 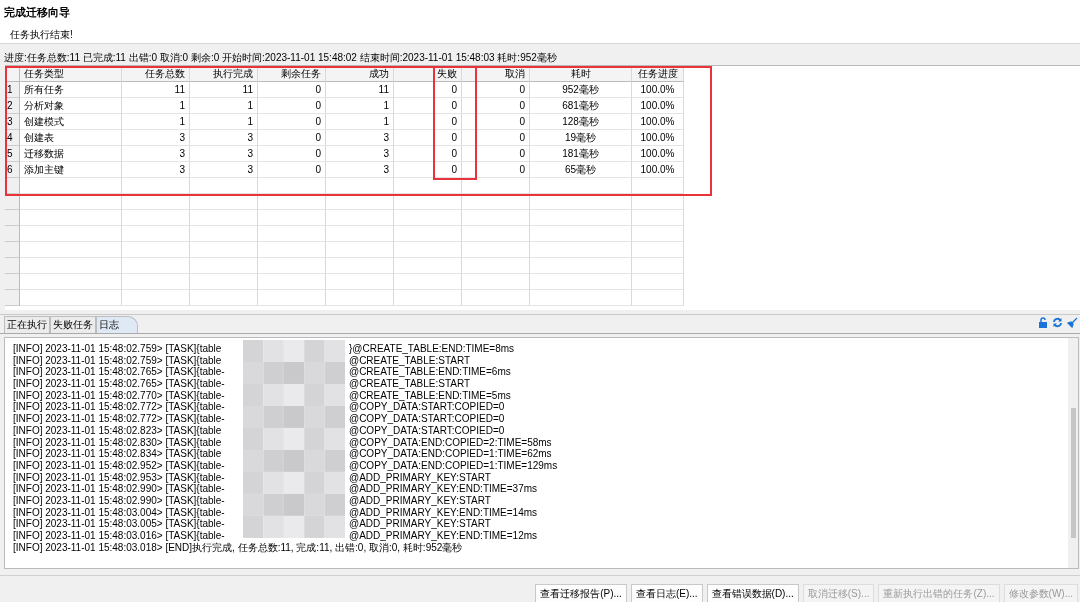 I want to click on log-text: @ADD_PRIMARY_KEY:END:TIME=37ms, so click(x=443, y=489).